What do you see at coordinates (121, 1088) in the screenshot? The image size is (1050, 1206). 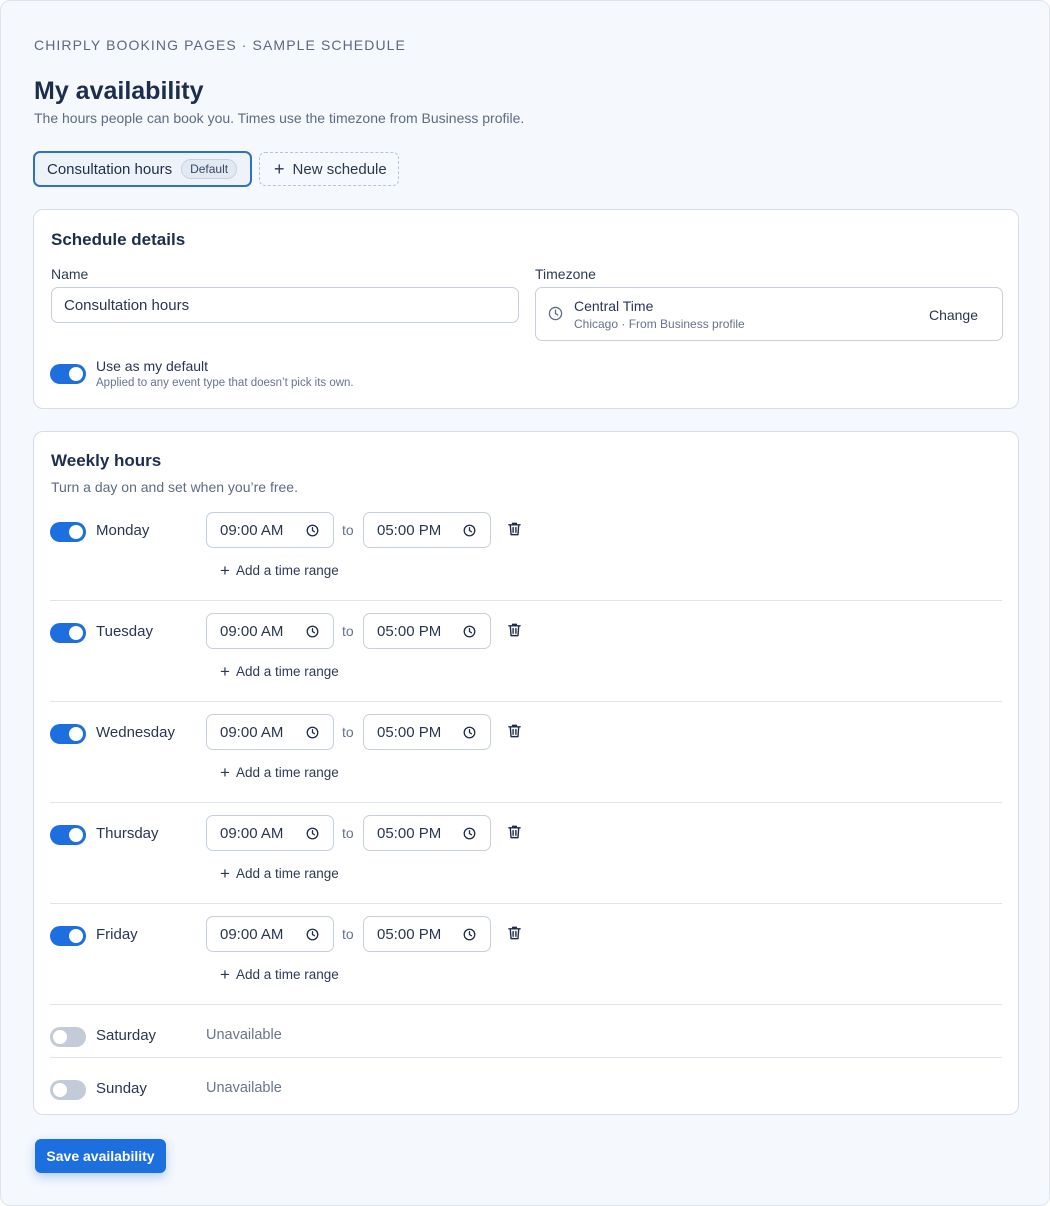 I see `day-name: Sunday` at bounding box center [121, 1088].